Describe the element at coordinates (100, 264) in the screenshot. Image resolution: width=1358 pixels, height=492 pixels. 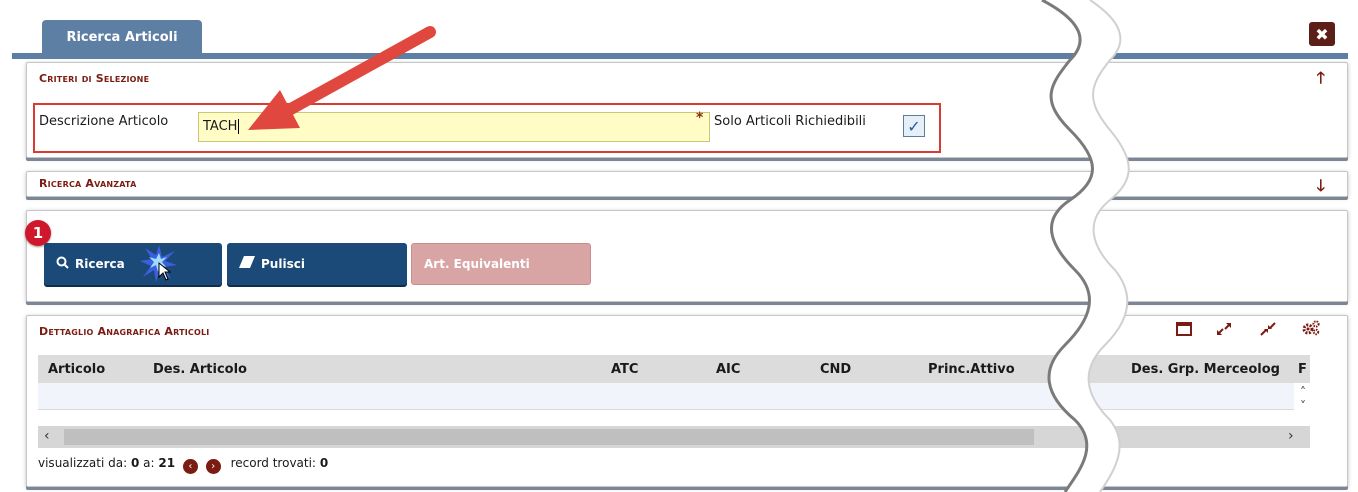
I see `search-button-label: Ricerca` at that location.